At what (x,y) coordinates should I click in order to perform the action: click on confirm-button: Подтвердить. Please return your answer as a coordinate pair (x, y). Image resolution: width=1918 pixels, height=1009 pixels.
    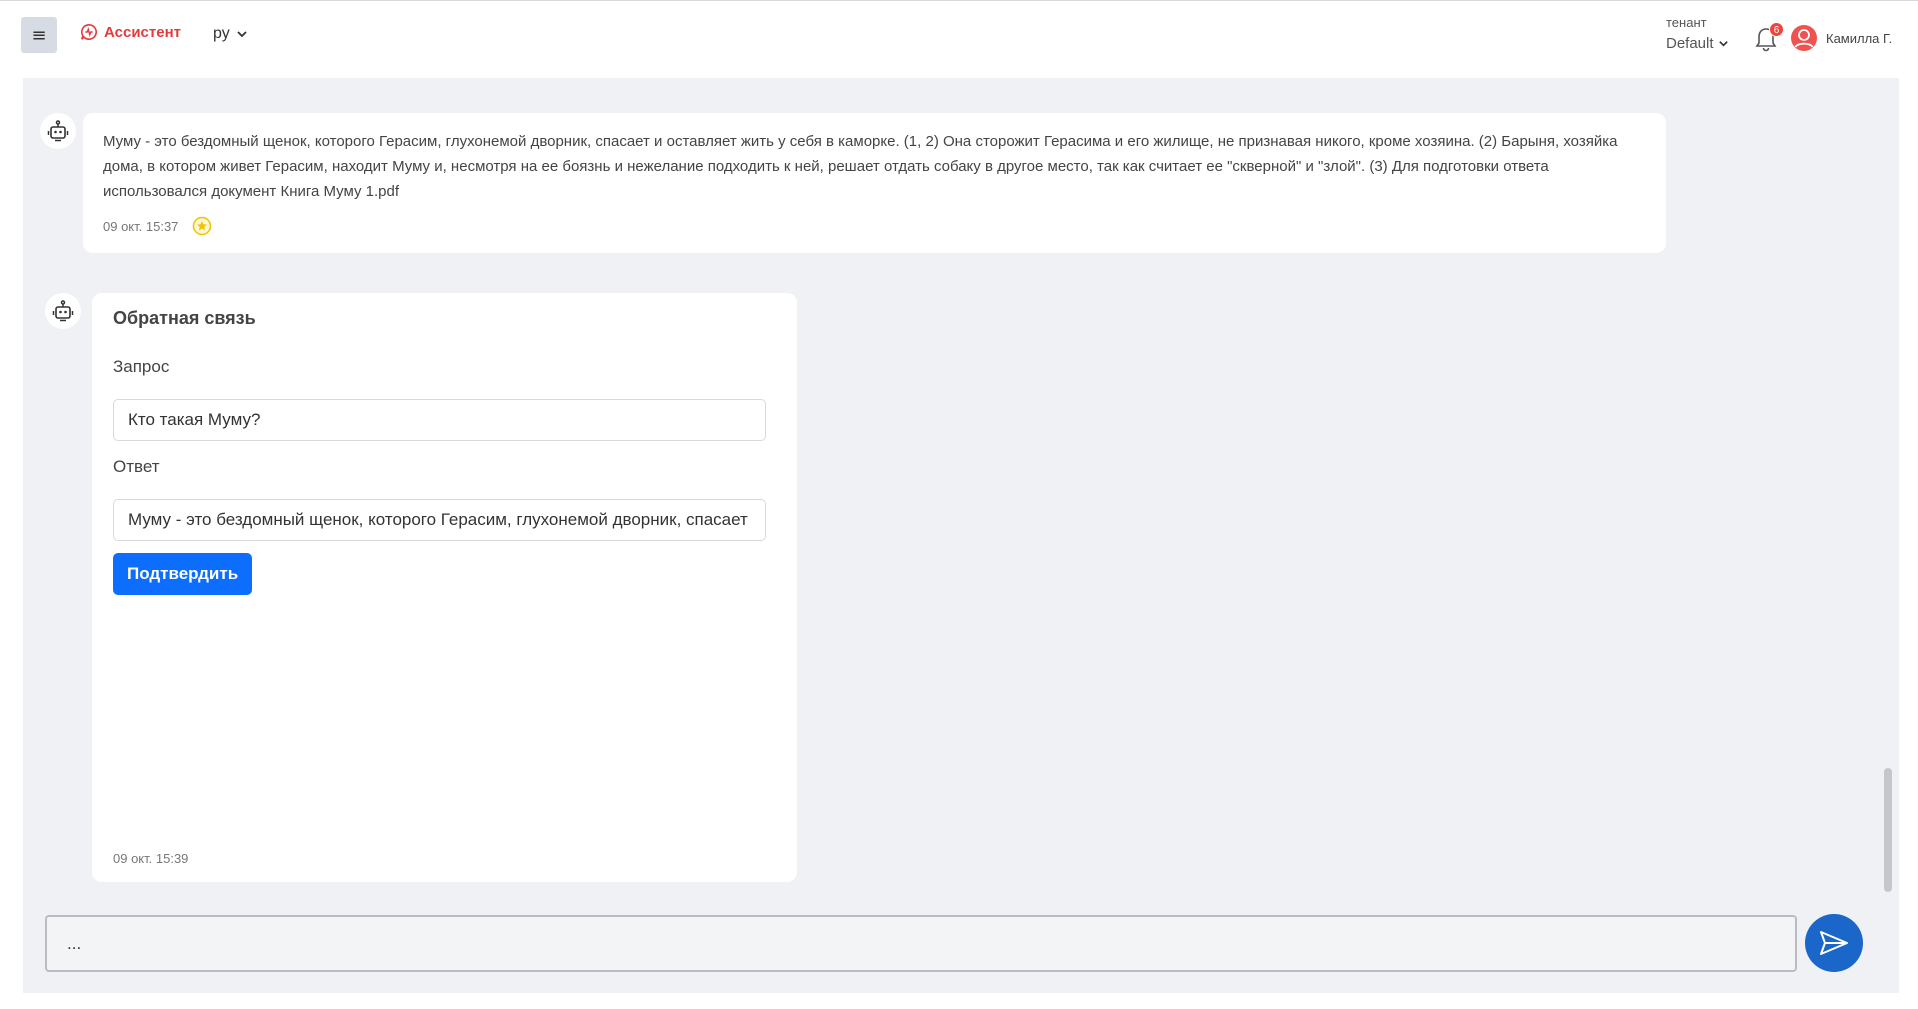
    Looking at the image, I should click on (183, 574).